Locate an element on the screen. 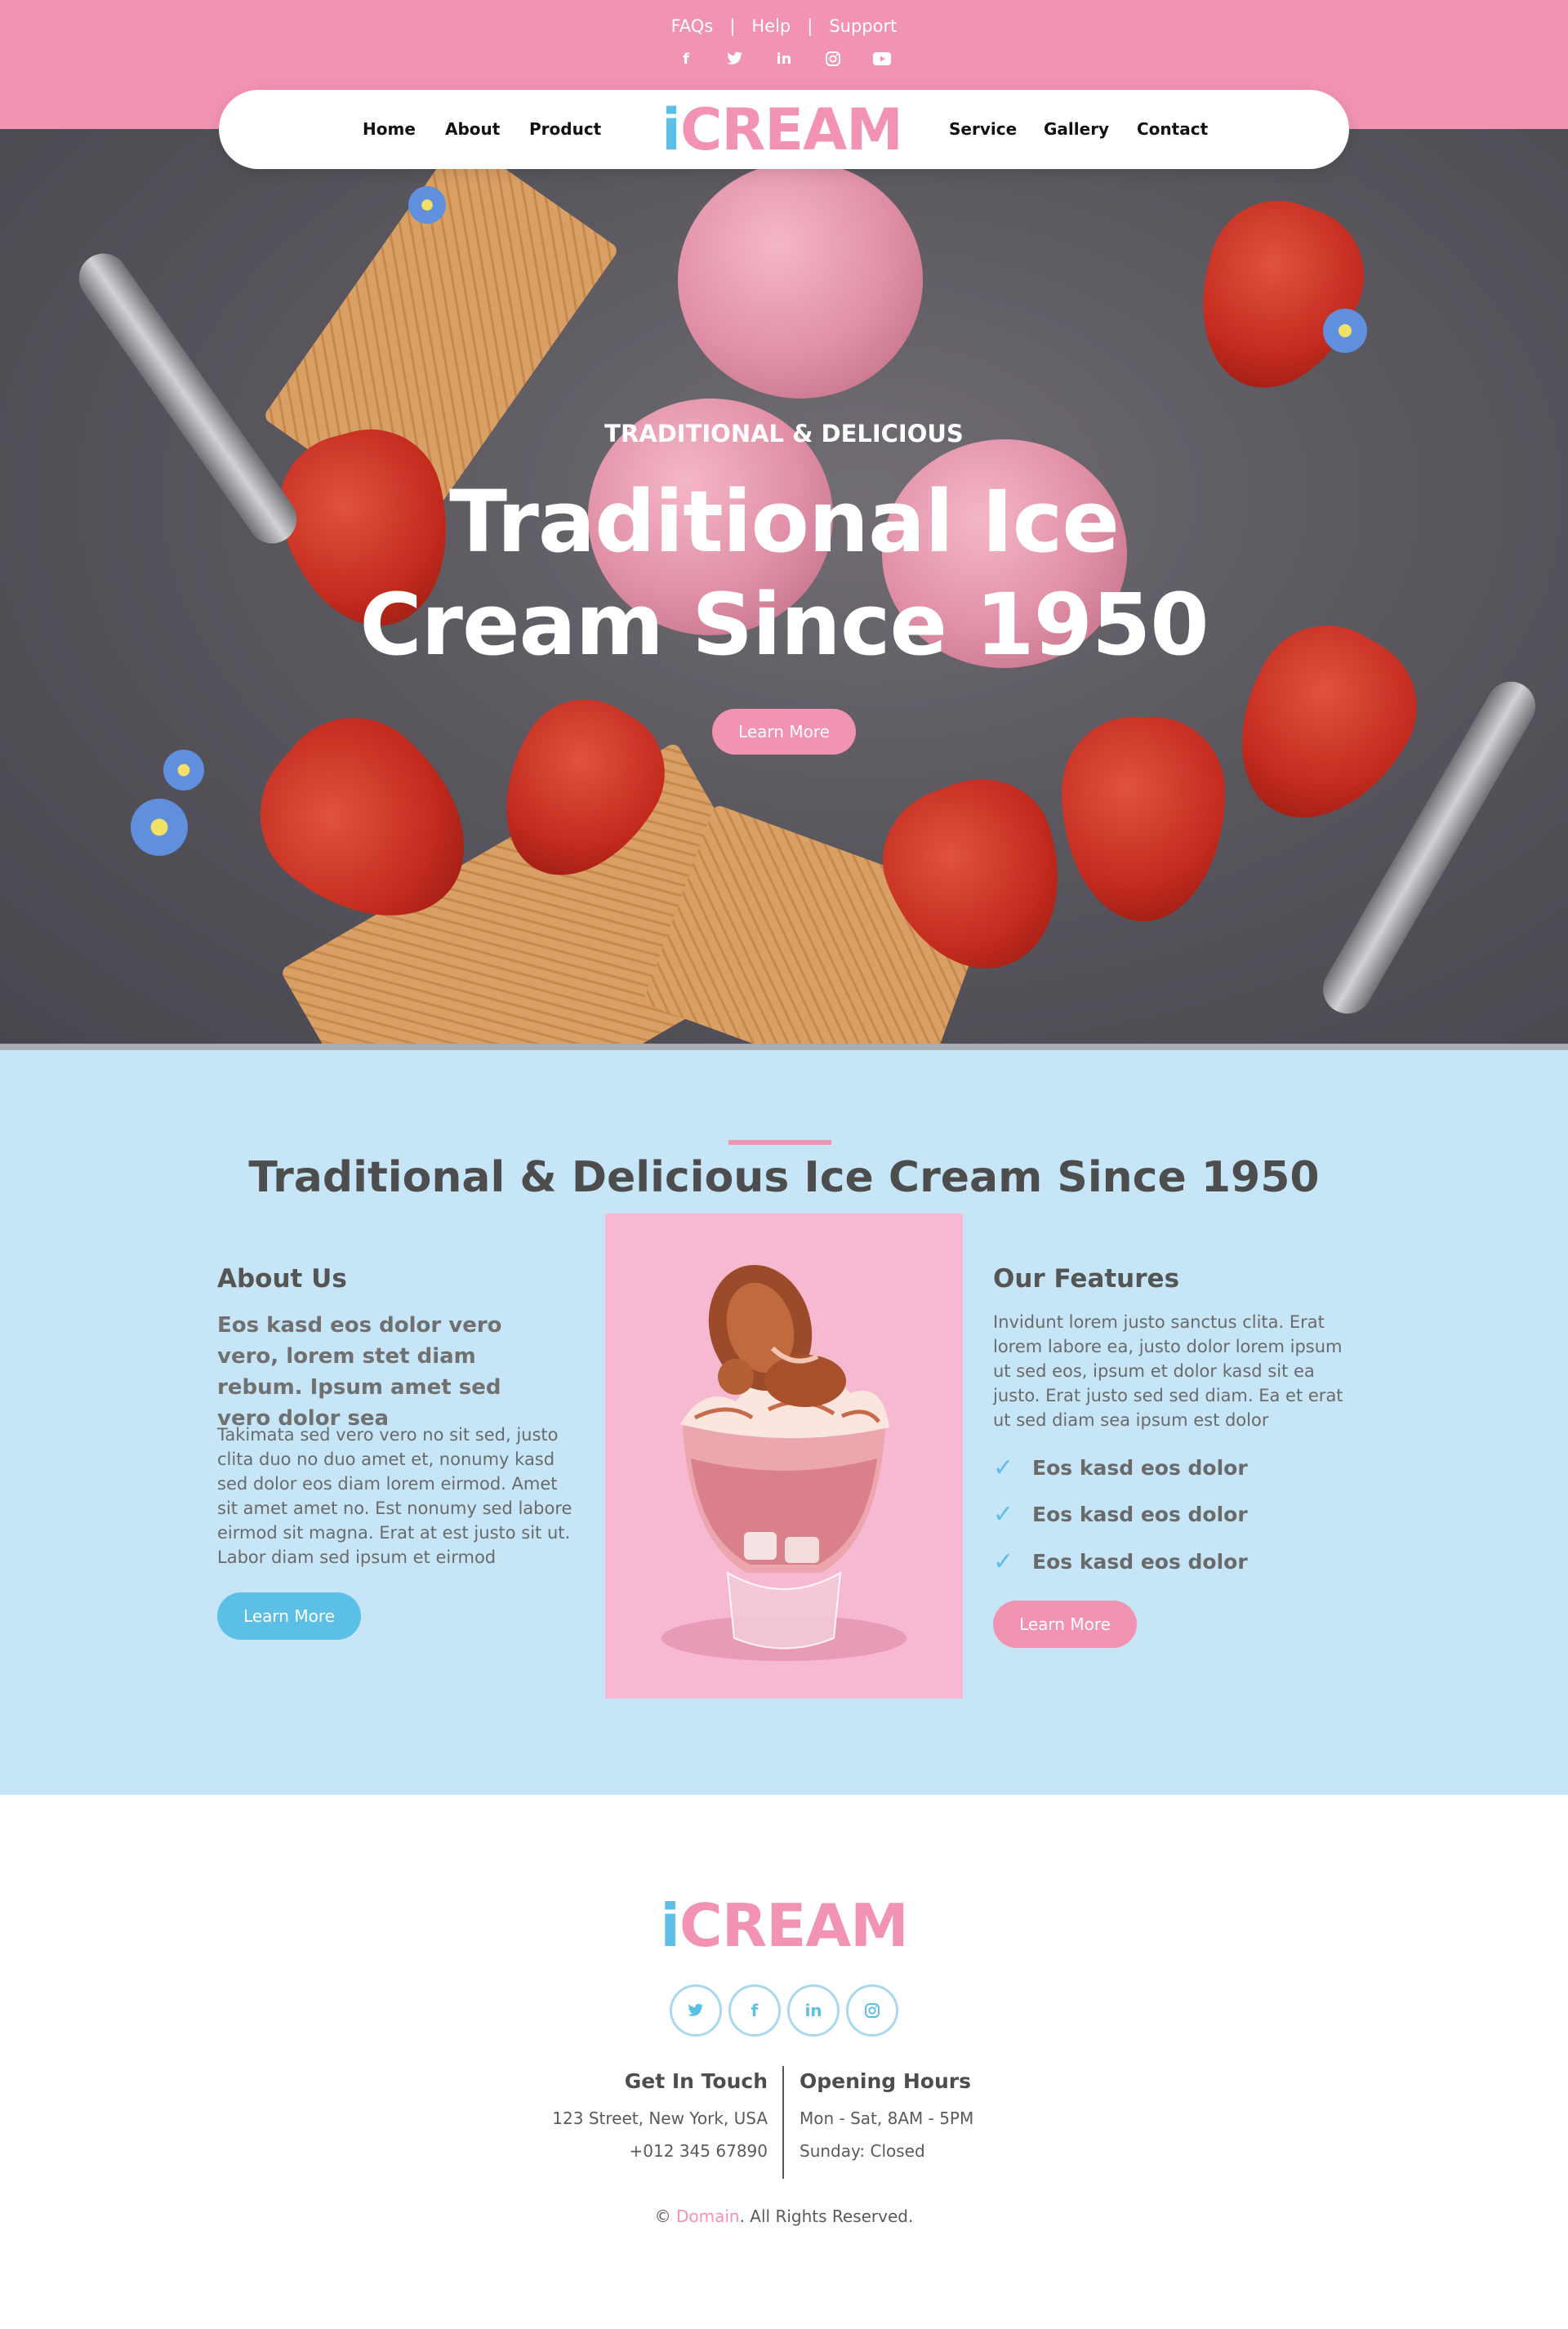  footer-divider is located at coordinates (783, 2122).